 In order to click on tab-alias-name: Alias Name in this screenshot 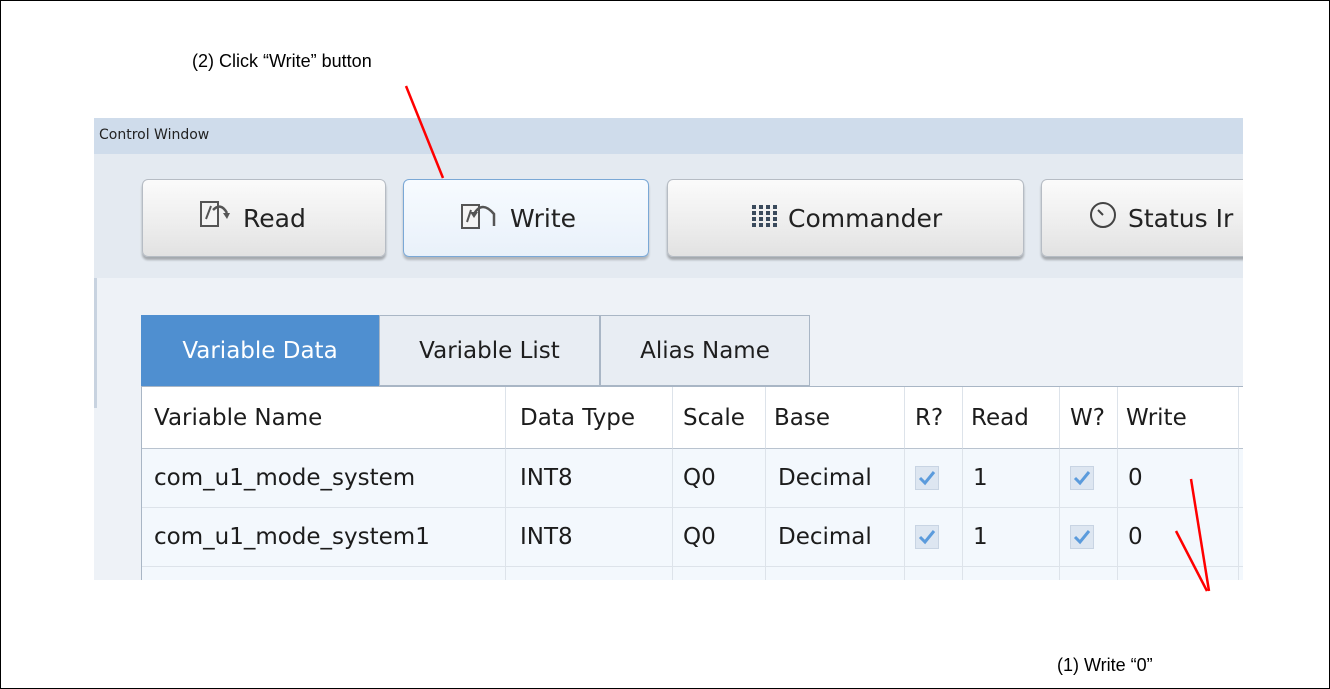, I will do `click(705, 350)`.